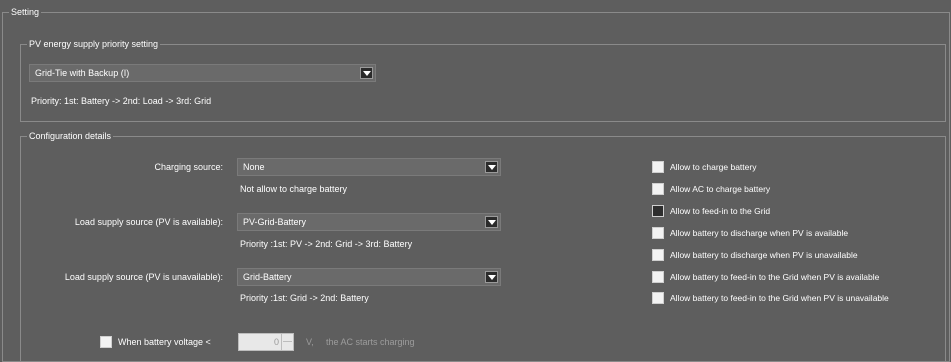 This screenshot has height=362, width=951. What do you see at coordinates (148, 222) in the screenshot?
I see `load-pv-available-label: Load supply source (PV is available):` at bounding box center [148, 222].